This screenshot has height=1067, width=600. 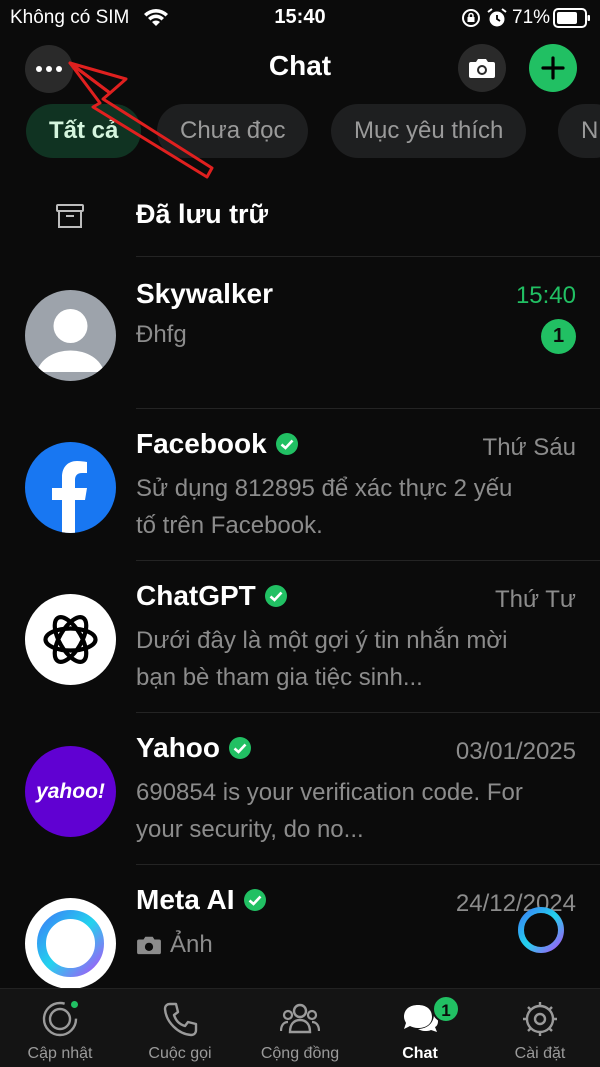 I want to click on filter-more: N, so click(x=579, y=131).